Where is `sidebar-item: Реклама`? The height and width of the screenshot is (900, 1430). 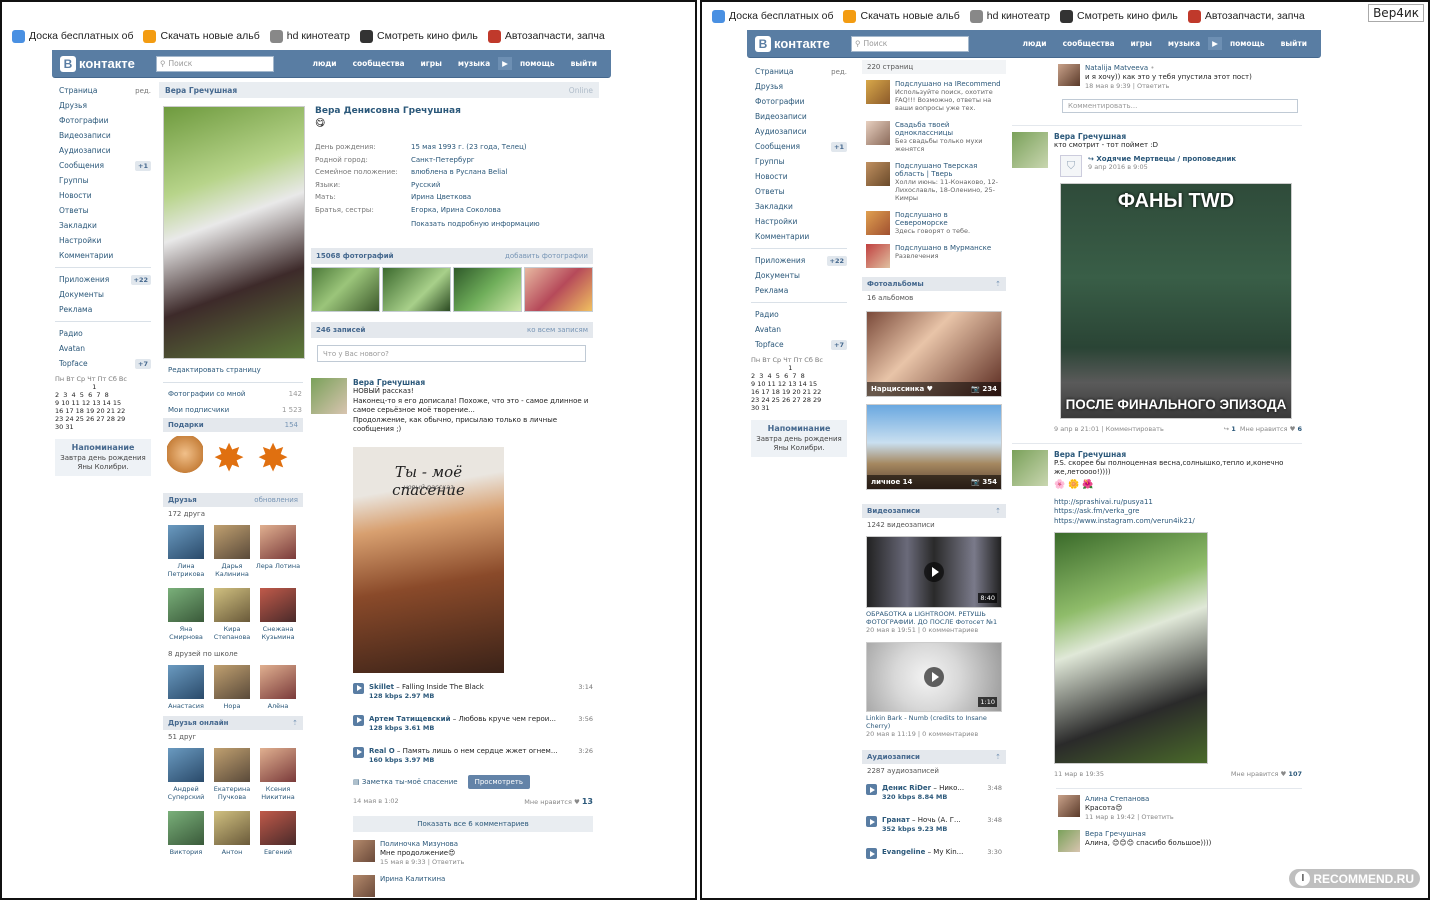 sidebar-item: Реклама is located at coordinates (799, 290).